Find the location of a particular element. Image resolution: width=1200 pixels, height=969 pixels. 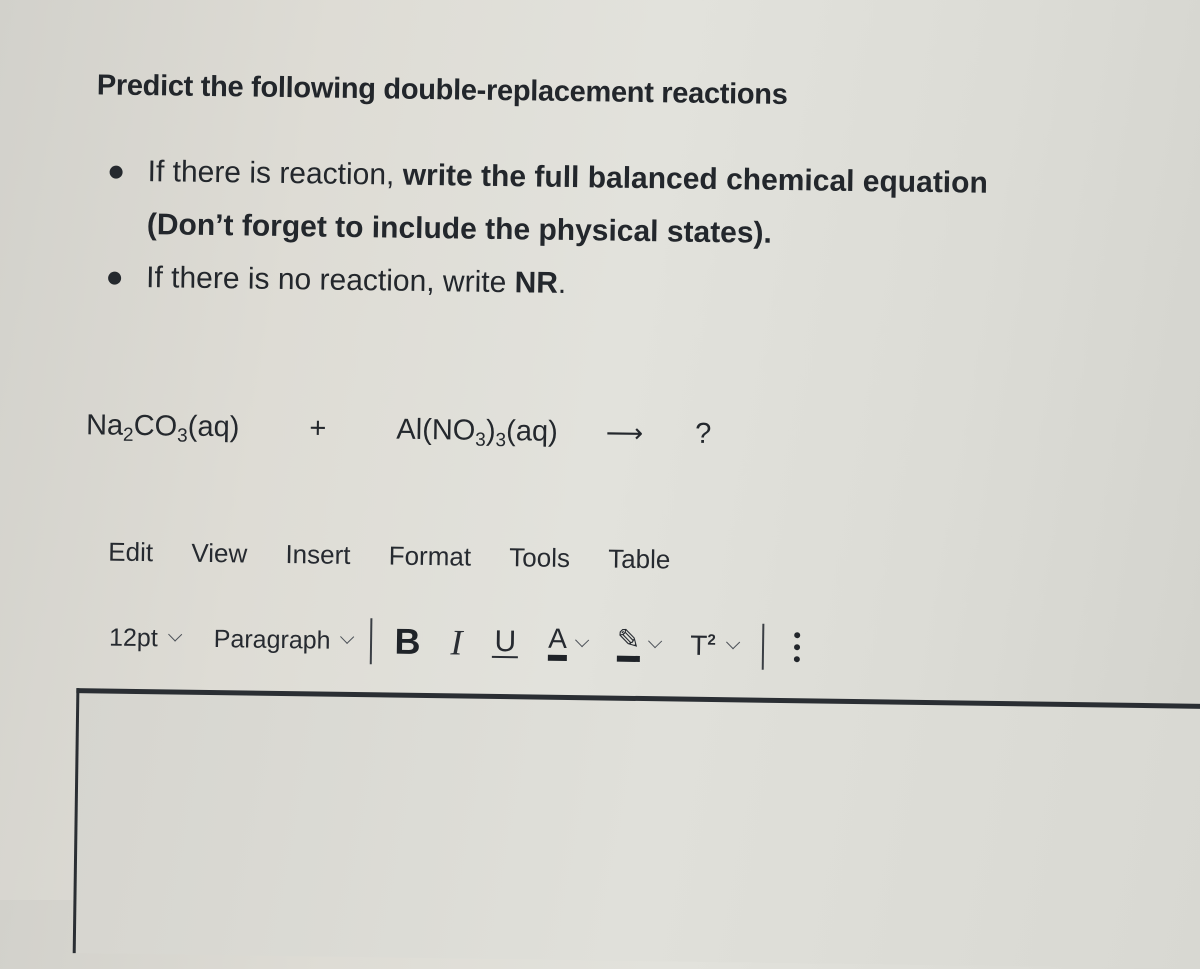

menu-insert: Insert is located at coordinates (317, 555).